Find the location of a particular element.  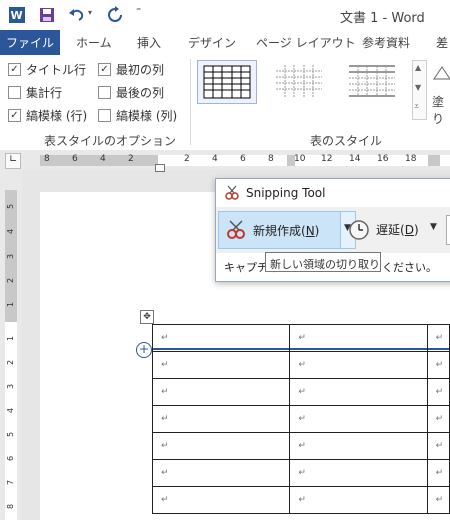

total-row-label: 集計行 is located at coordinates (44, 93).